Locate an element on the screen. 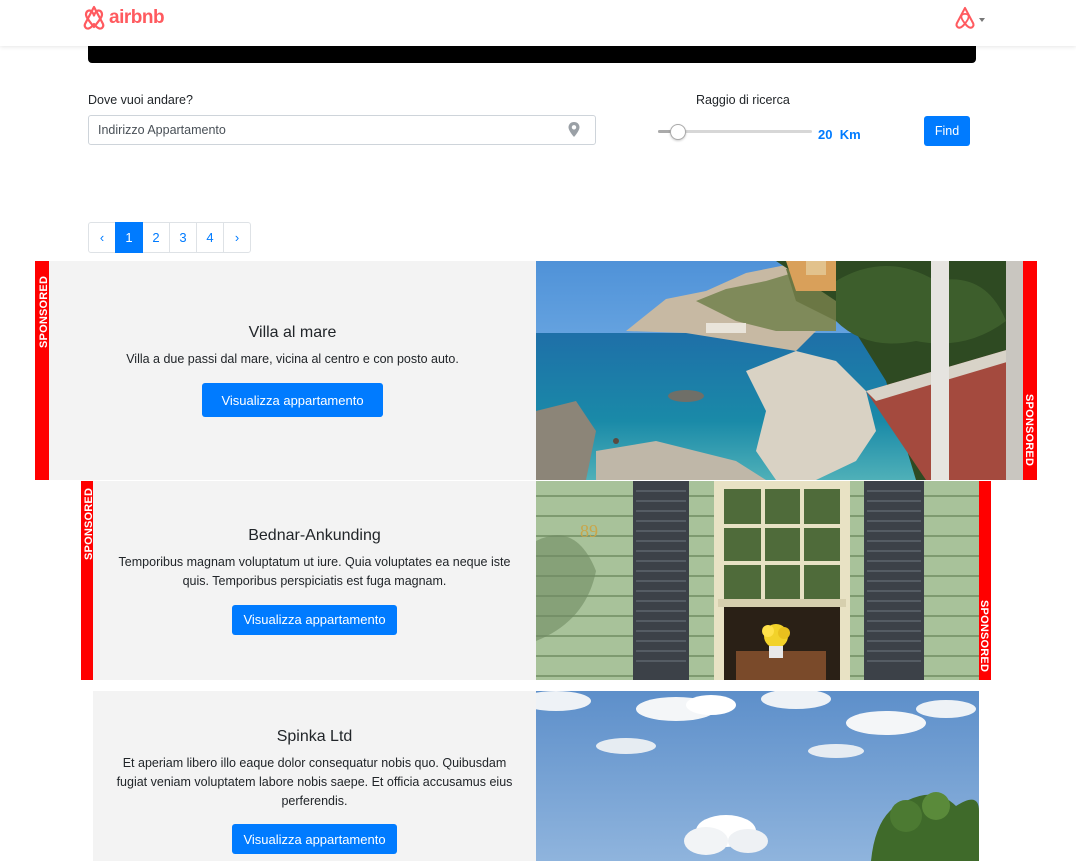 The width and height of the screenshot is (1076, 861). page-3-link: 3 is located at coordinates (183, 237).